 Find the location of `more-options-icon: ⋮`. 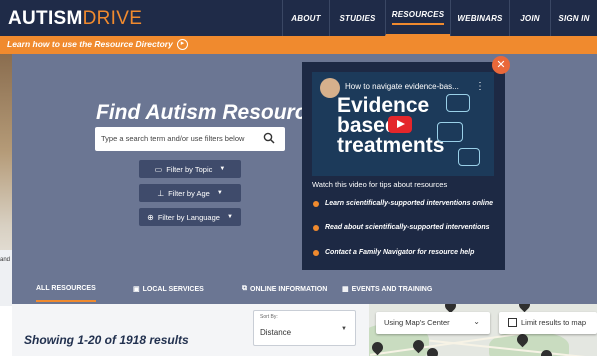

more-options-icon: ⋮ is located at coordinates (480, 86).